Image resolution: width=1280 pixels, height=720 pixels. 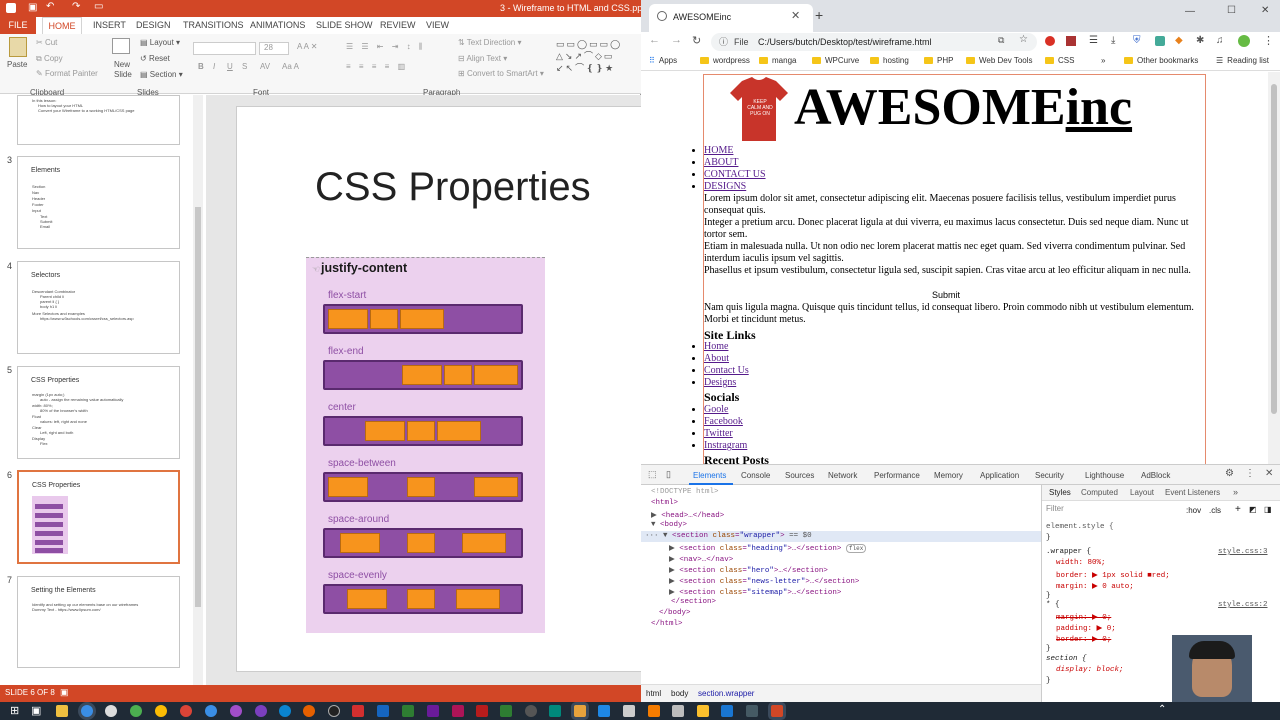 I want to click on devtools-tab-lighthouse: Lighthouse, so click(x=1104, y=475).